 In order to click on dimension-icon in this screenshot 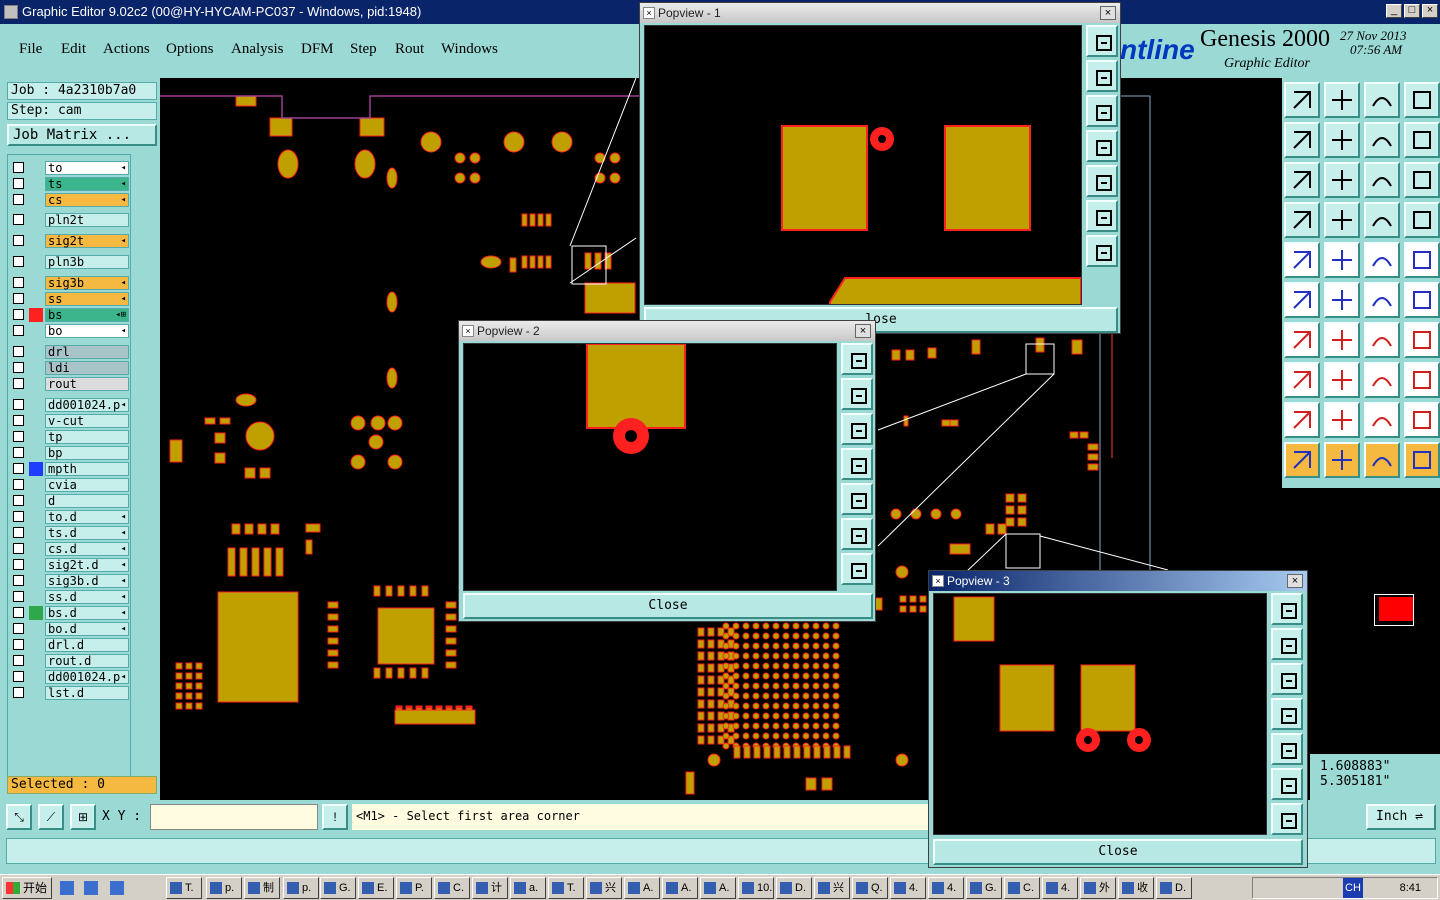, I will do `click(1382, 380)`.